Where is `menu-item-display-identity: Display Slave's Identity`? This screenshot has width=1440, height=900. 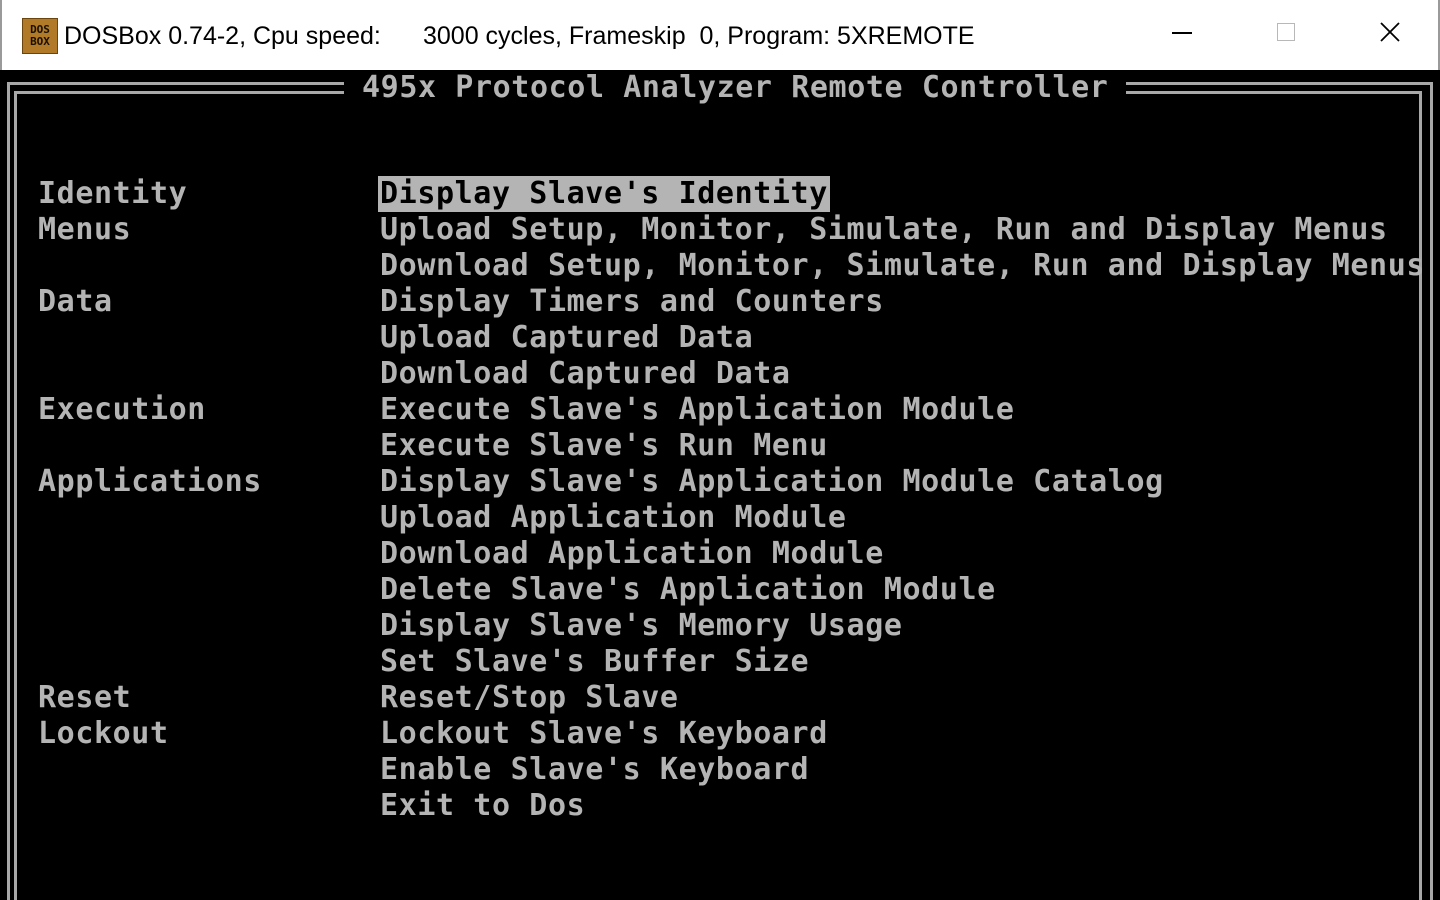
menu-item-display-identity: Display Slave's Identity is located at coordinates (604, 194).